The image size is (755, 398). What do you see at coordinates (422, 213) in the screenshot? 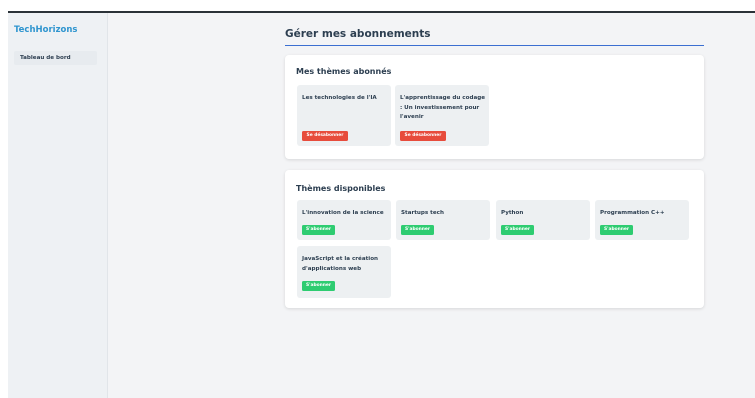
I see `theme-name: Startups tech` at bounding box center [422, 213].